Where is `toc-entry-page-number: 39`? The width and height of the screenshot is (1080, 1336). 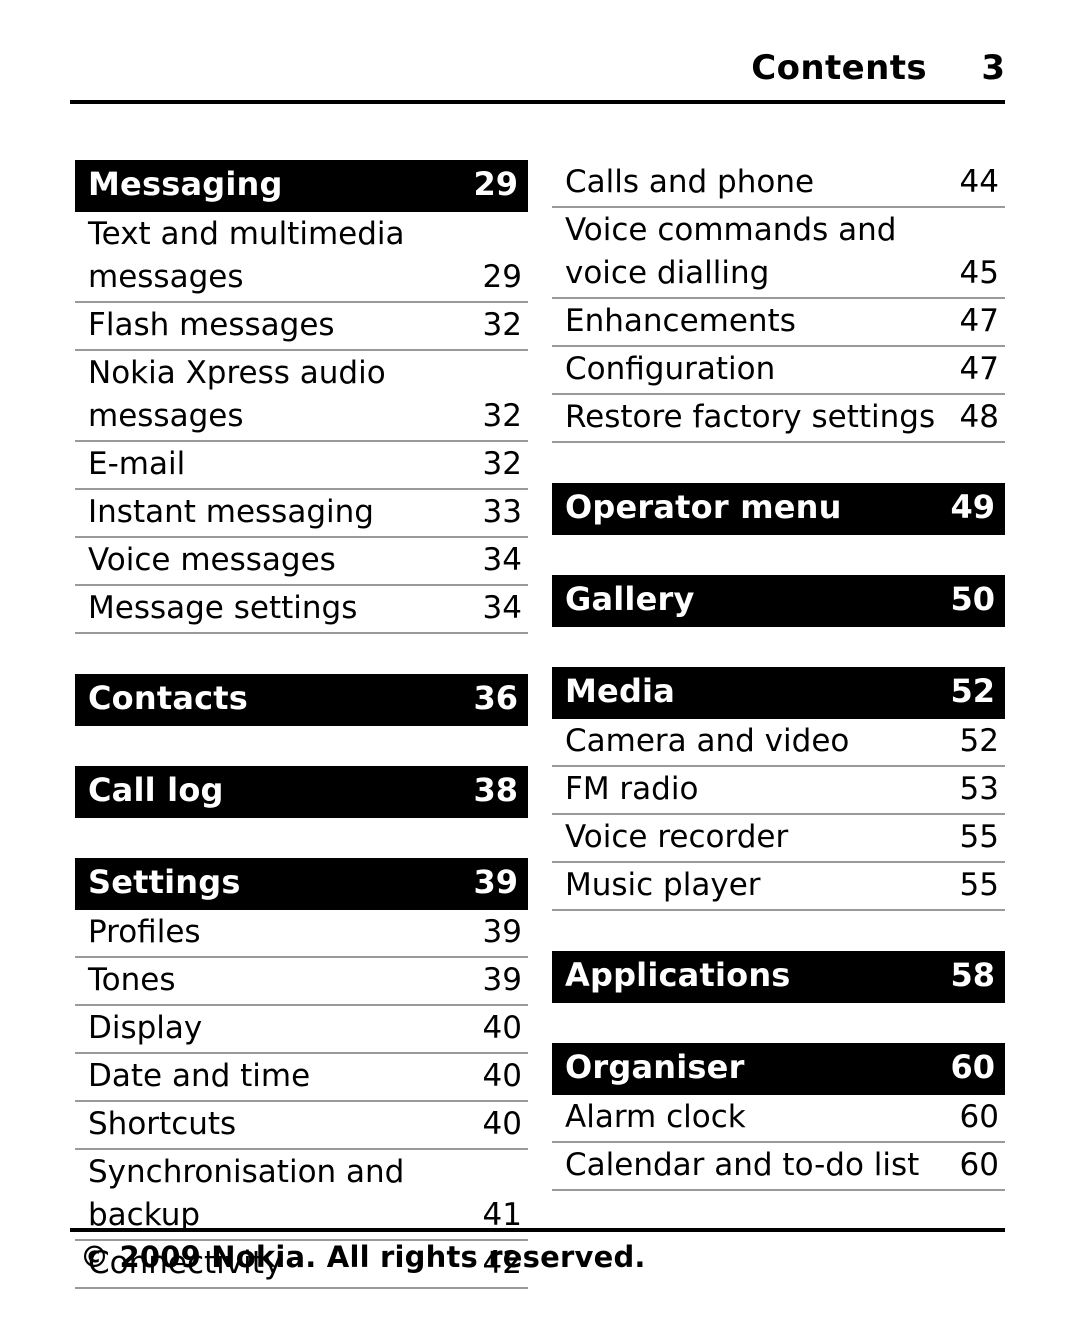
toc-entry-page-number: 39 is located at coordinates (502, 932).